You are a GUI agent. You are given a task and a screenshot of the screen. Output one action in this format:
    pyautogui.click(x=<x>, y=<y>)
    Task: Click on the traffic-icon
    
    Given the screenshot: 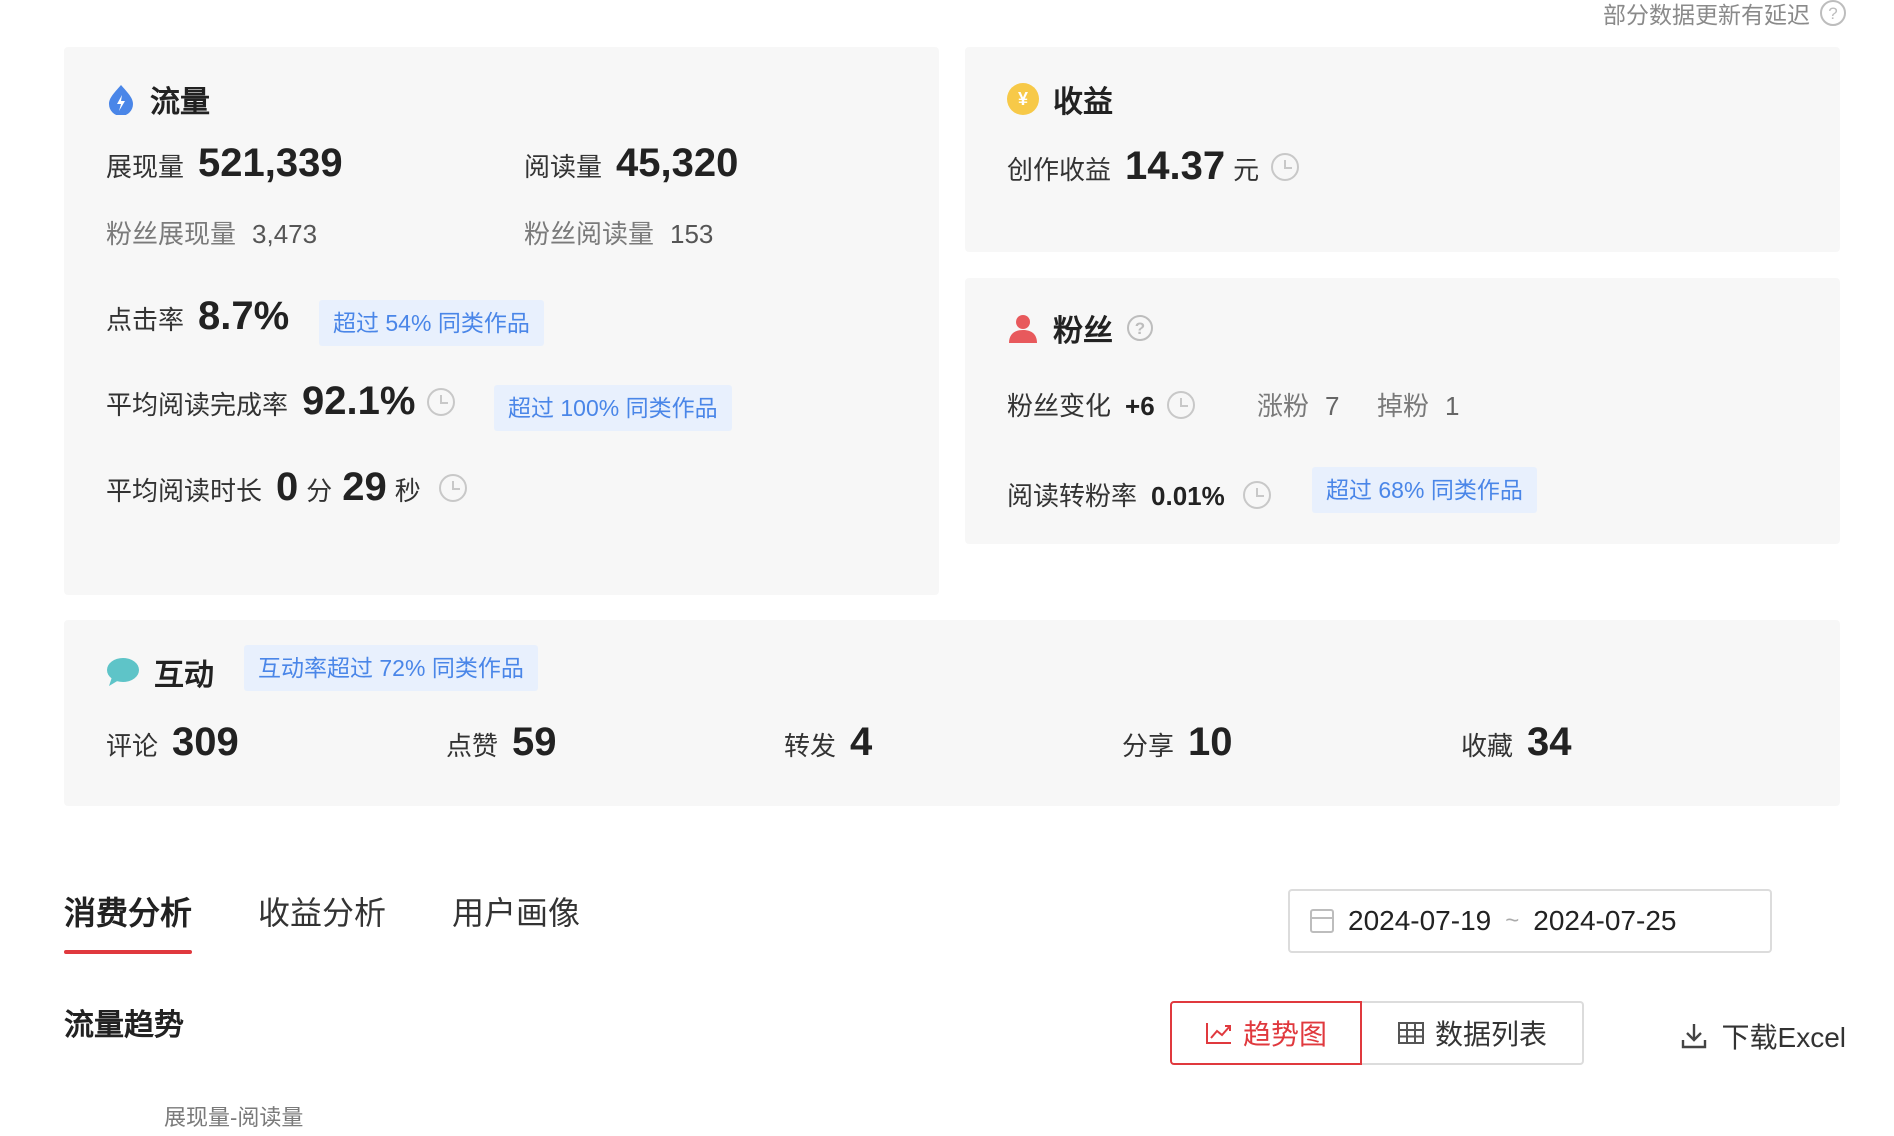 What is the action you would take?
    pyautogui.click(x=121, y=100)
    